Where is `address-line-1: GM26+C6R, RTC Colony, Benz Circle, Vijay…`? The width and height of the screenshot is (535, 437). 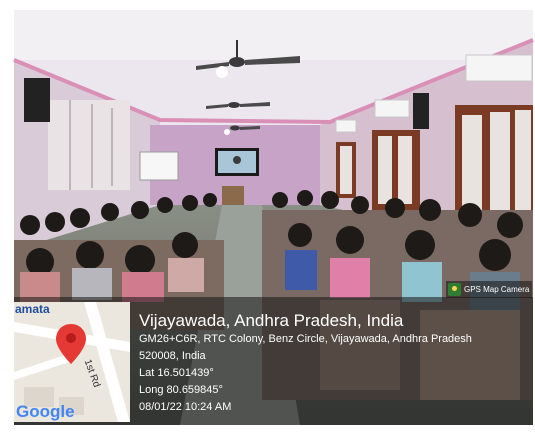
address-line-1: GM26+C6R, RTC Colony, Benz Circle, Vijay… is located at coordinates (305, 339).